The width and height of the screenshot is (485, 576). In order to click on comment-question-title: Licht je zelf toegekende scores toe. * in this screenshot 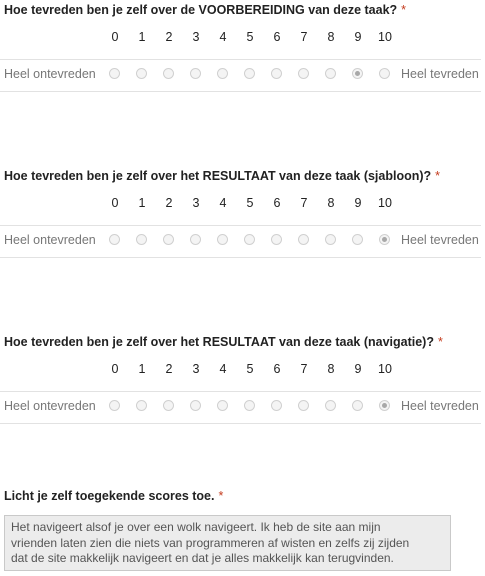, I will do `click(113, 496)`.